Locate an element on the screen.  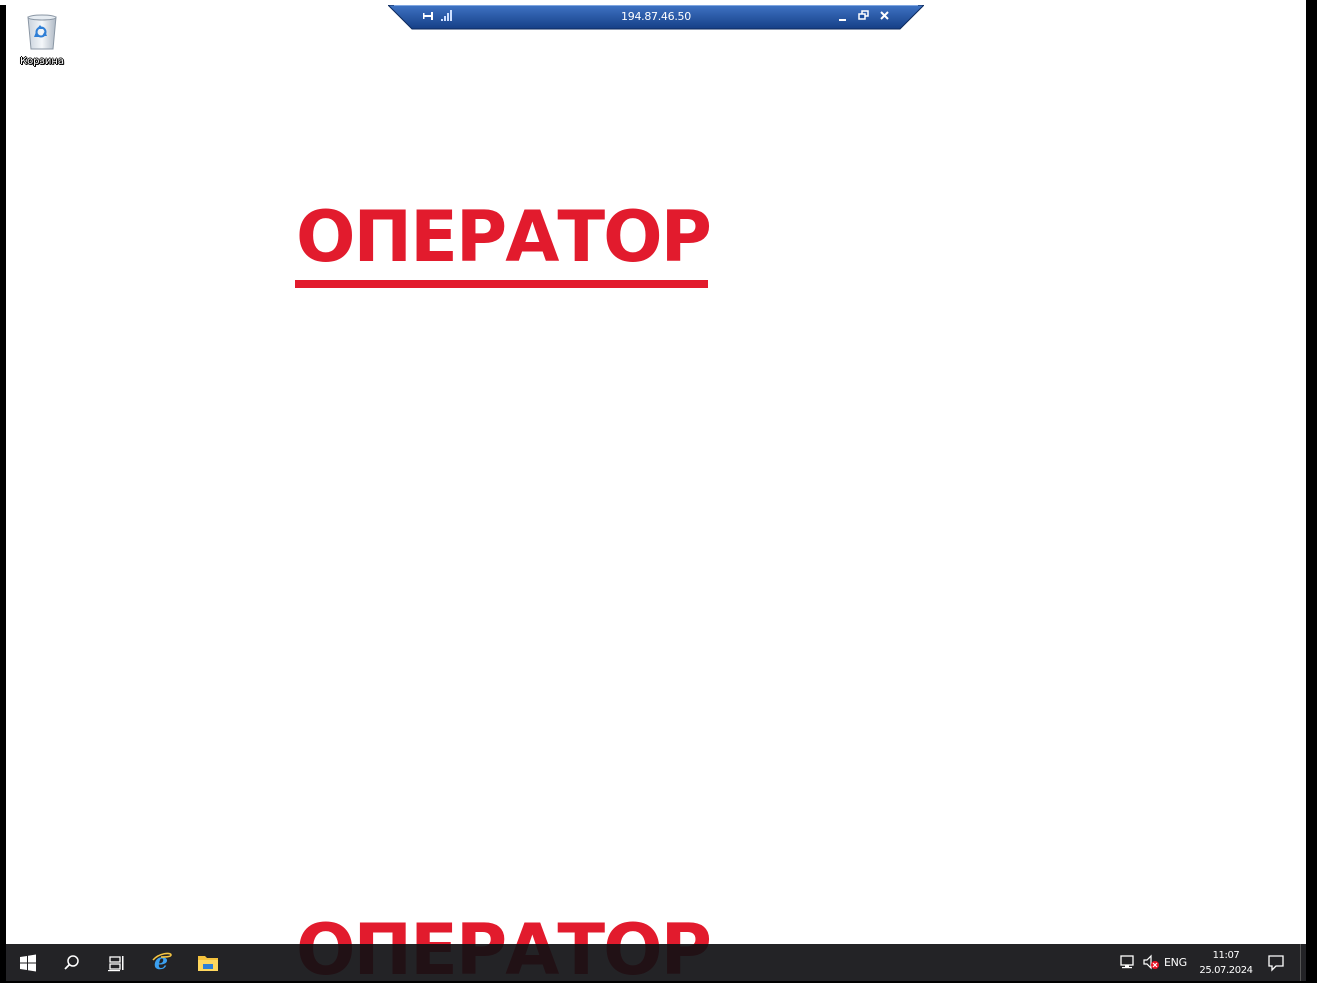
rdp-connection-bar: 194.87.46.50 is located at coordinates (656, 17).